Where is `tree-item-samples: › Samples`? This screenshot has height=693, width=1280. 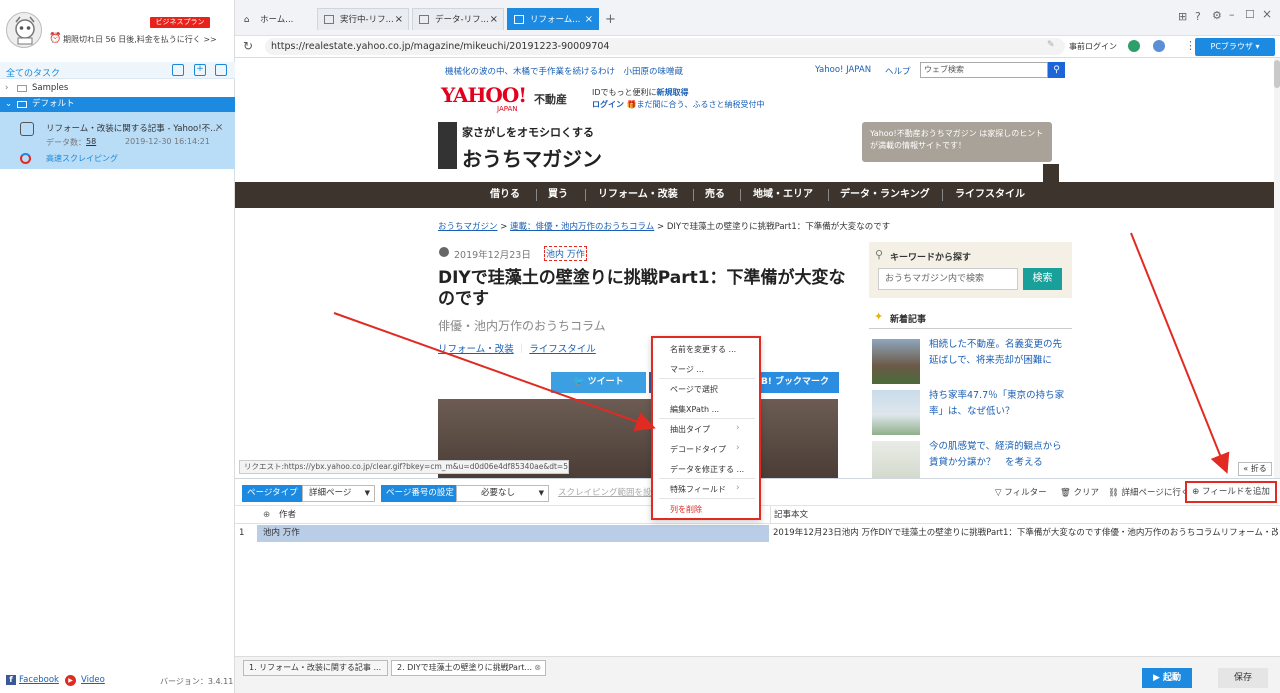 tree-item-samples: › Samples is located at coordinates (117, 88).